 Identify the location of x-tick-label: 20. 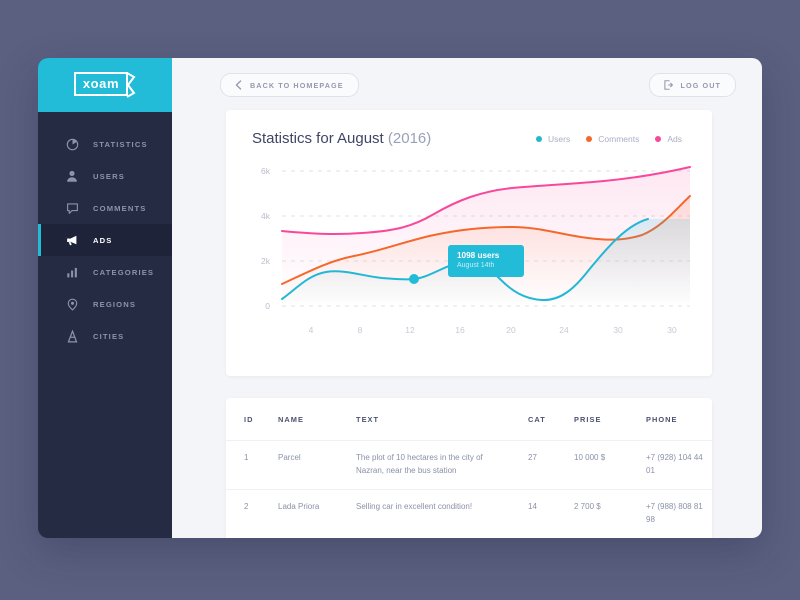
(511, 330).